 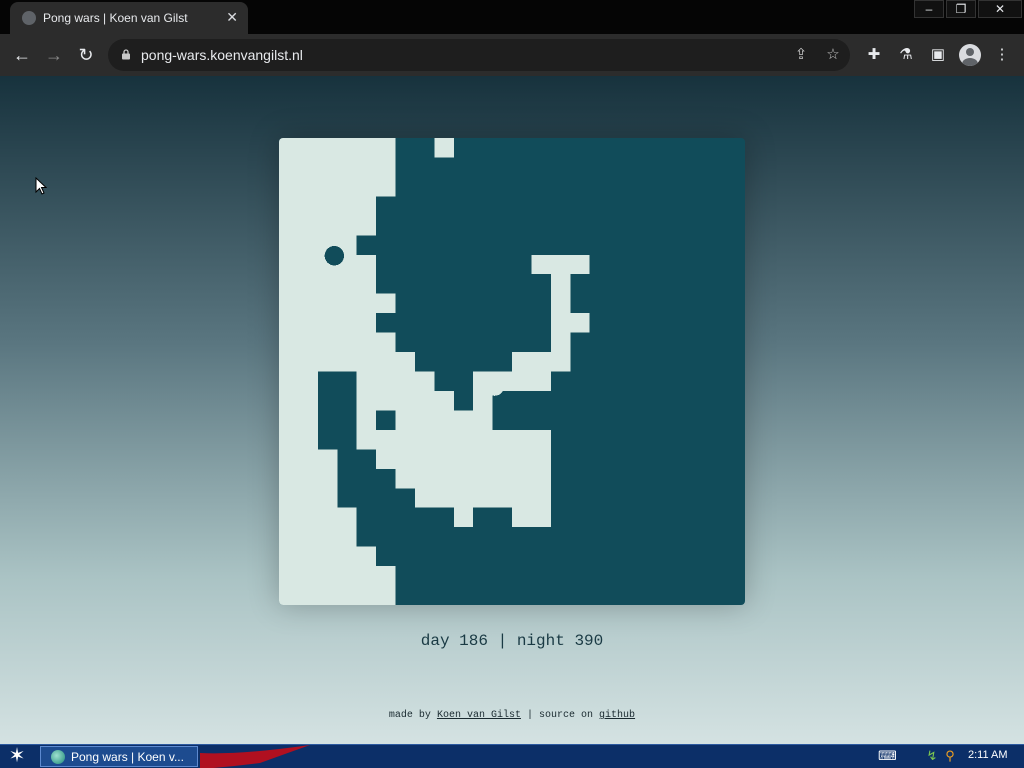 What do you see at coordinates (29, 18) in the screenshot?
I see `globe-icon` at bounding box center [29, 18].